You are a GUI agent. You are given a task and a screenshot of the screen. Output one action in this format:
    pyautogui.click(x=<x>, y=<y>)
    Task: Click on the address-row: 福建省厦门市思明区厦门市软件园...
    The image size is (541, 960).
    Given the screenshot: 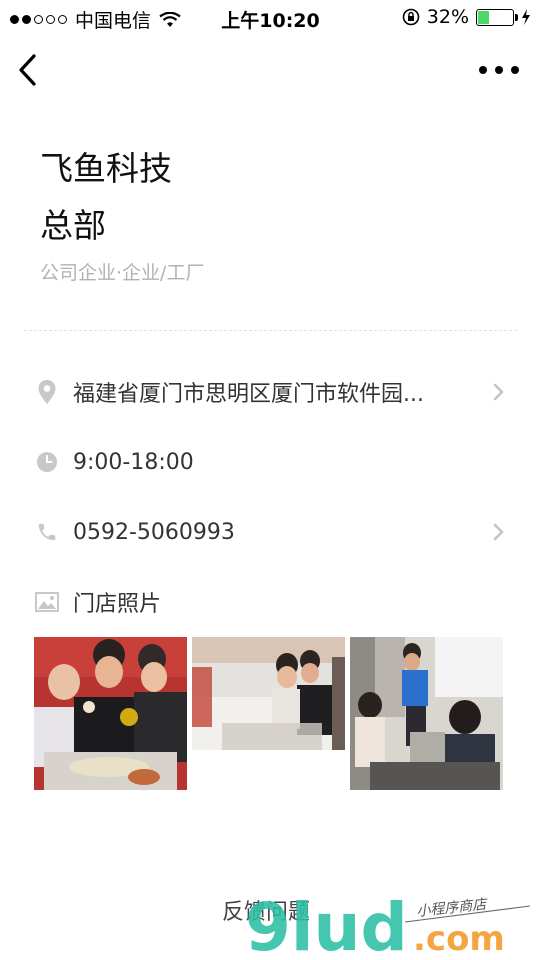 What is the action you would take?
    pyautogui.click(x=270, y=392)
    